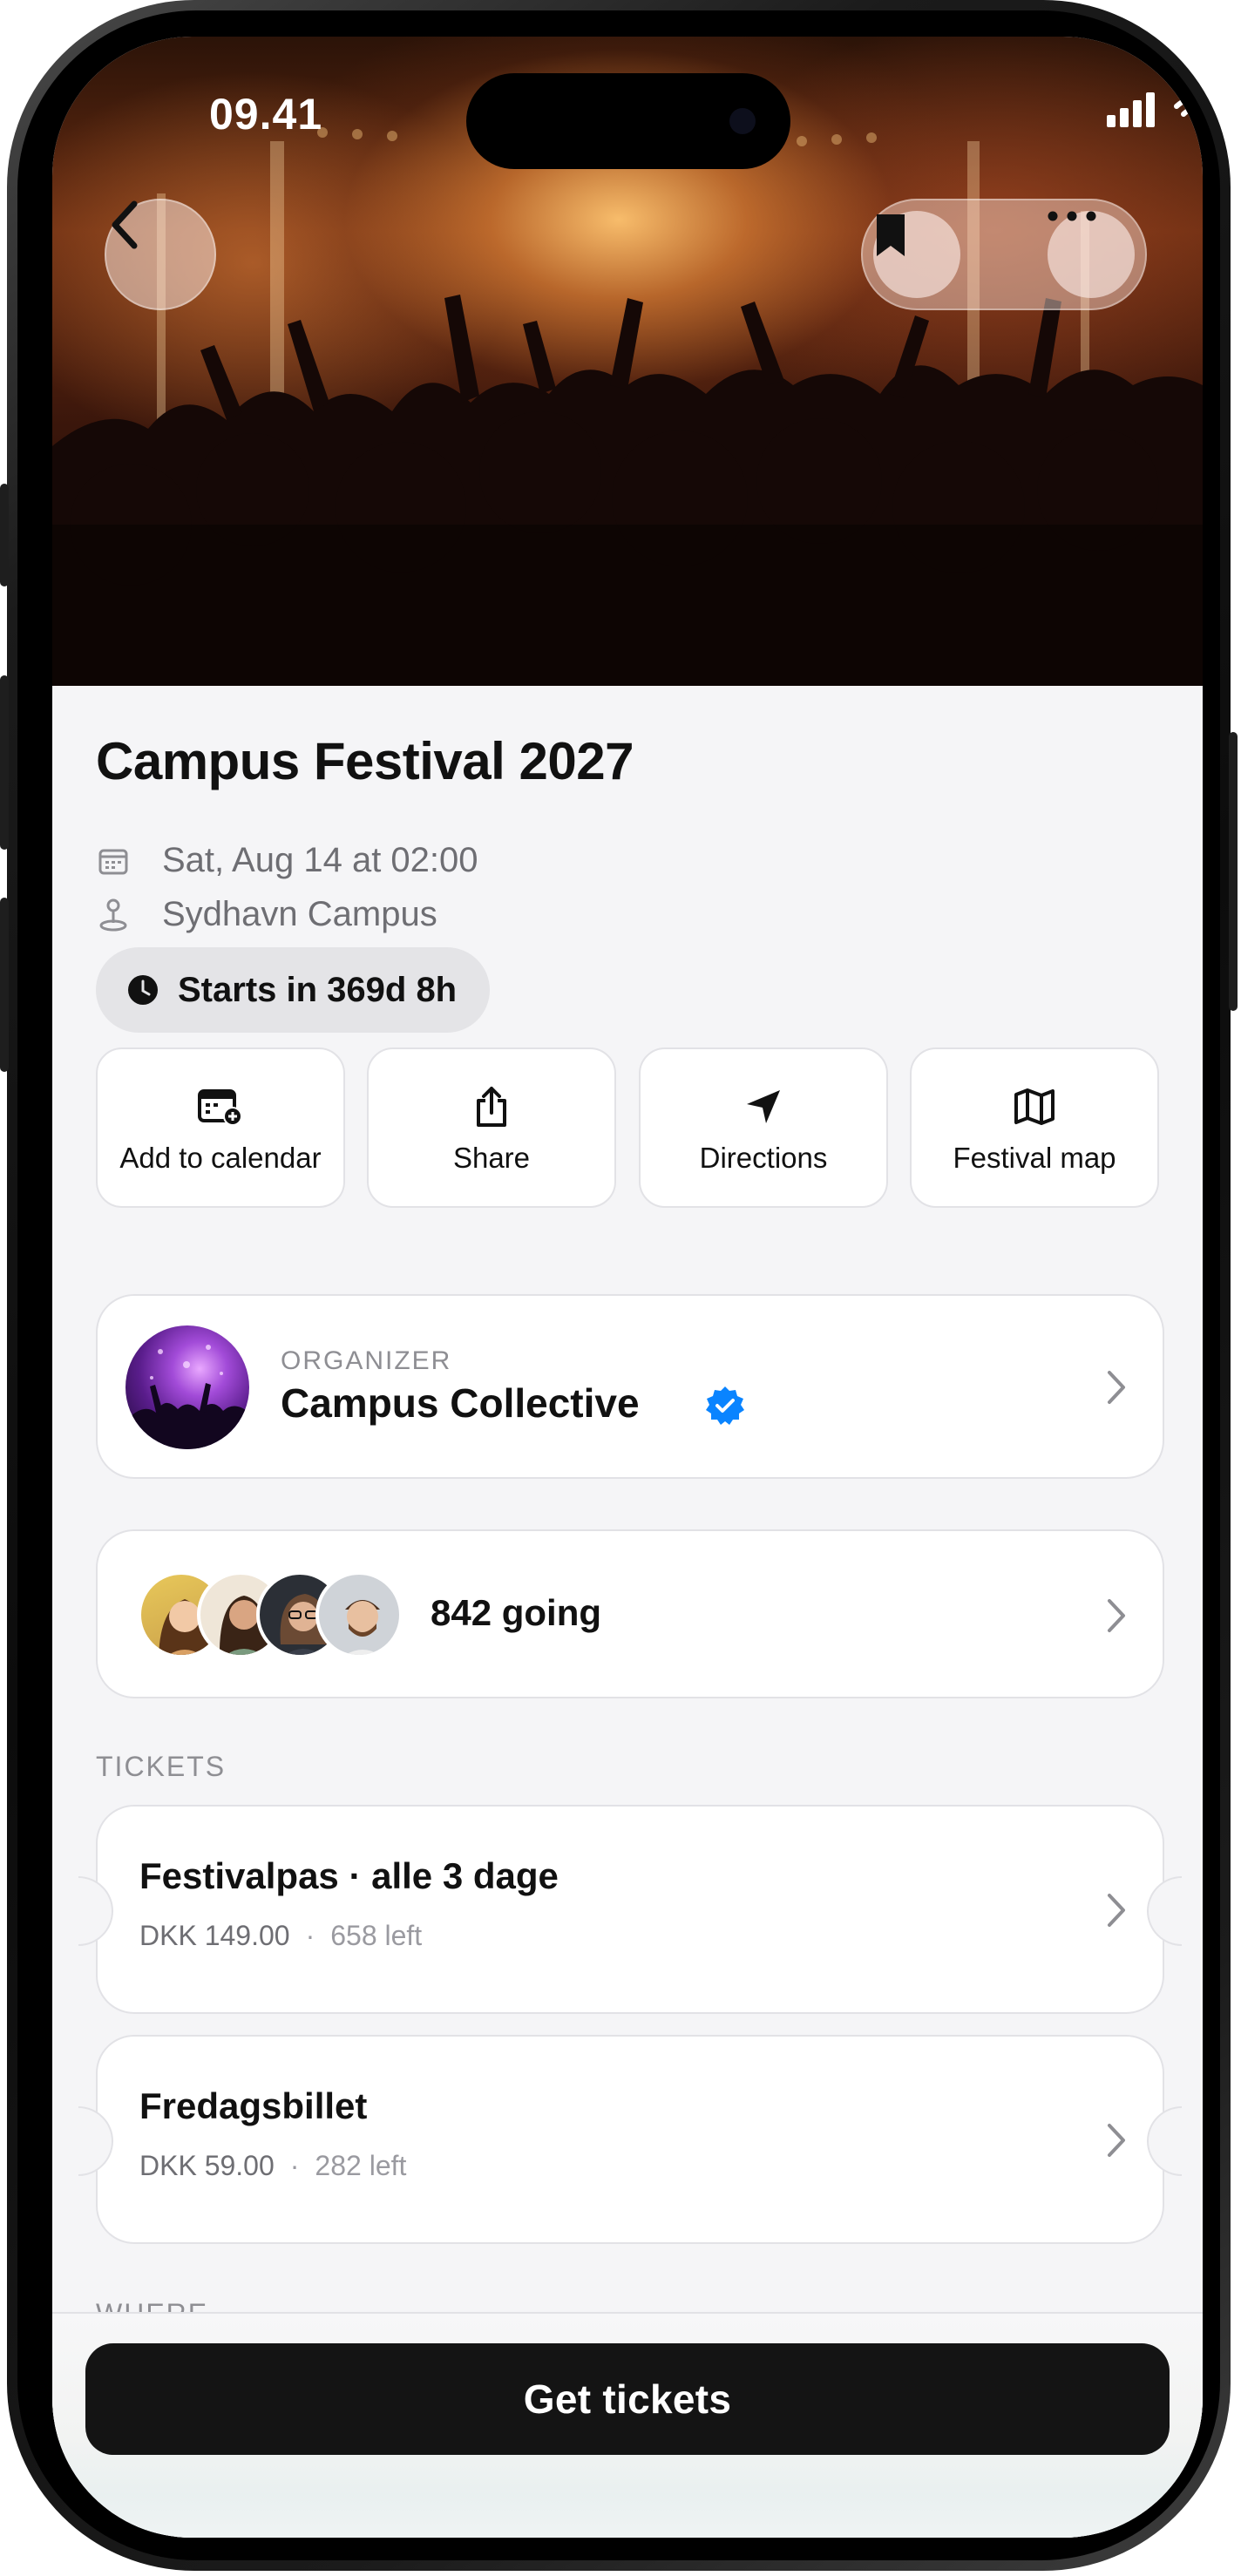 This screenshot has width=1241, height=2576. I want to click on organizer-card: ORGANIZER Campus Collective, so click(630, 1387).